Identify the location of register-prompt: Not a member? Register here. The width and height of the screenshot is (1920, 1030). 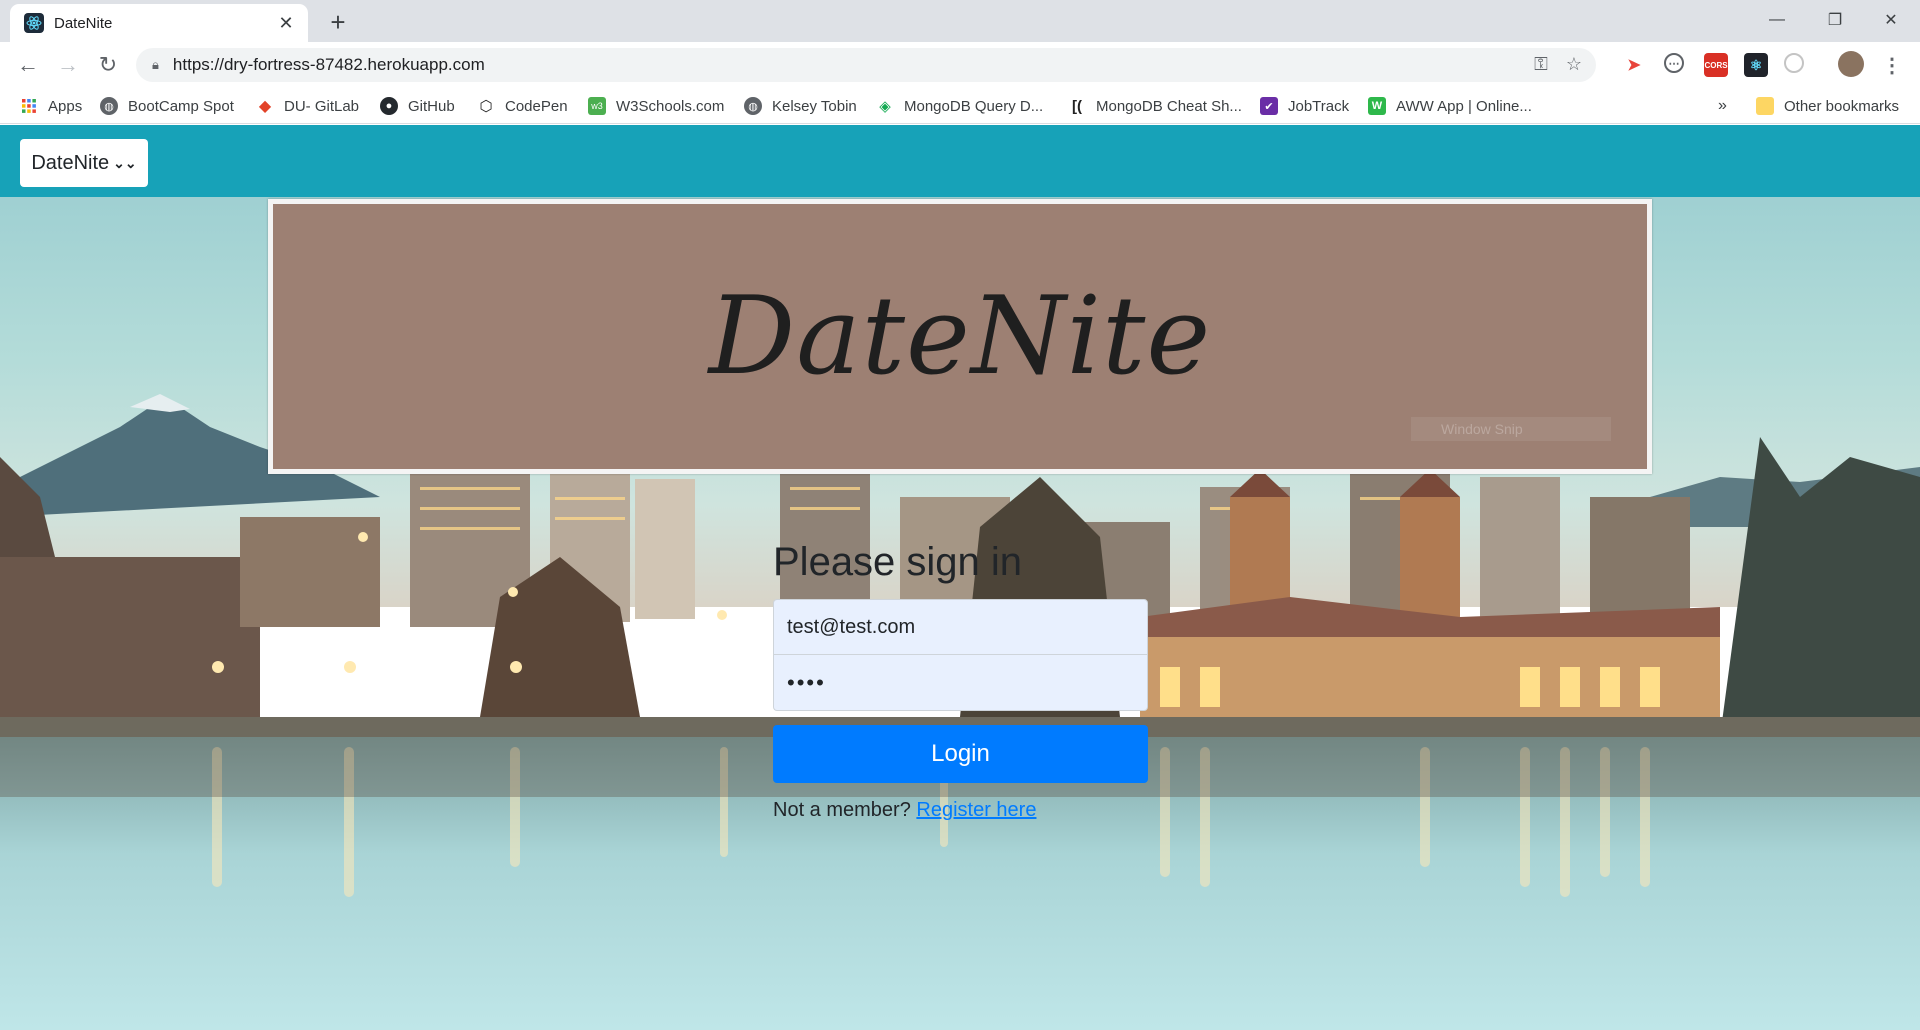
(960, 810).